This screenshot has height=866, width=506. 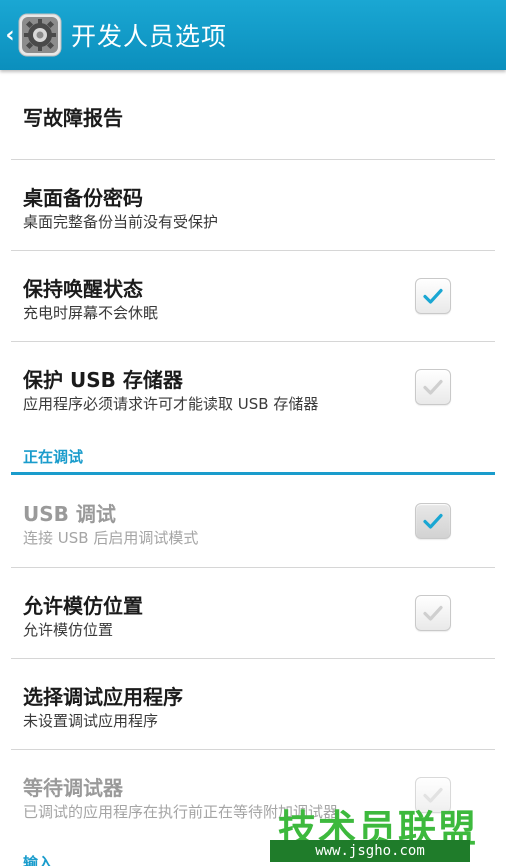 I want to click on pref-title: 等待调试器, so click(x=73, y=788).